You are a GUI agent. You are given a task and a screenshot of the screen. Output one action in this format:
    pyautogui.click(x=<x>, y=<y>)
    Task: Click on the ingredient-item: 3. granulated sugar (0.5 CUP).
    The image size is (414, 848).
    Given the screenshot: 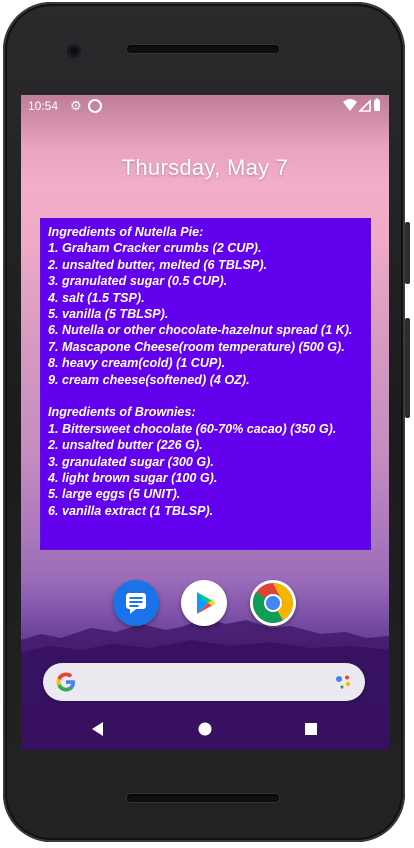 What is the action you would take?
    pyautogui.click(x=138, y=281)
    